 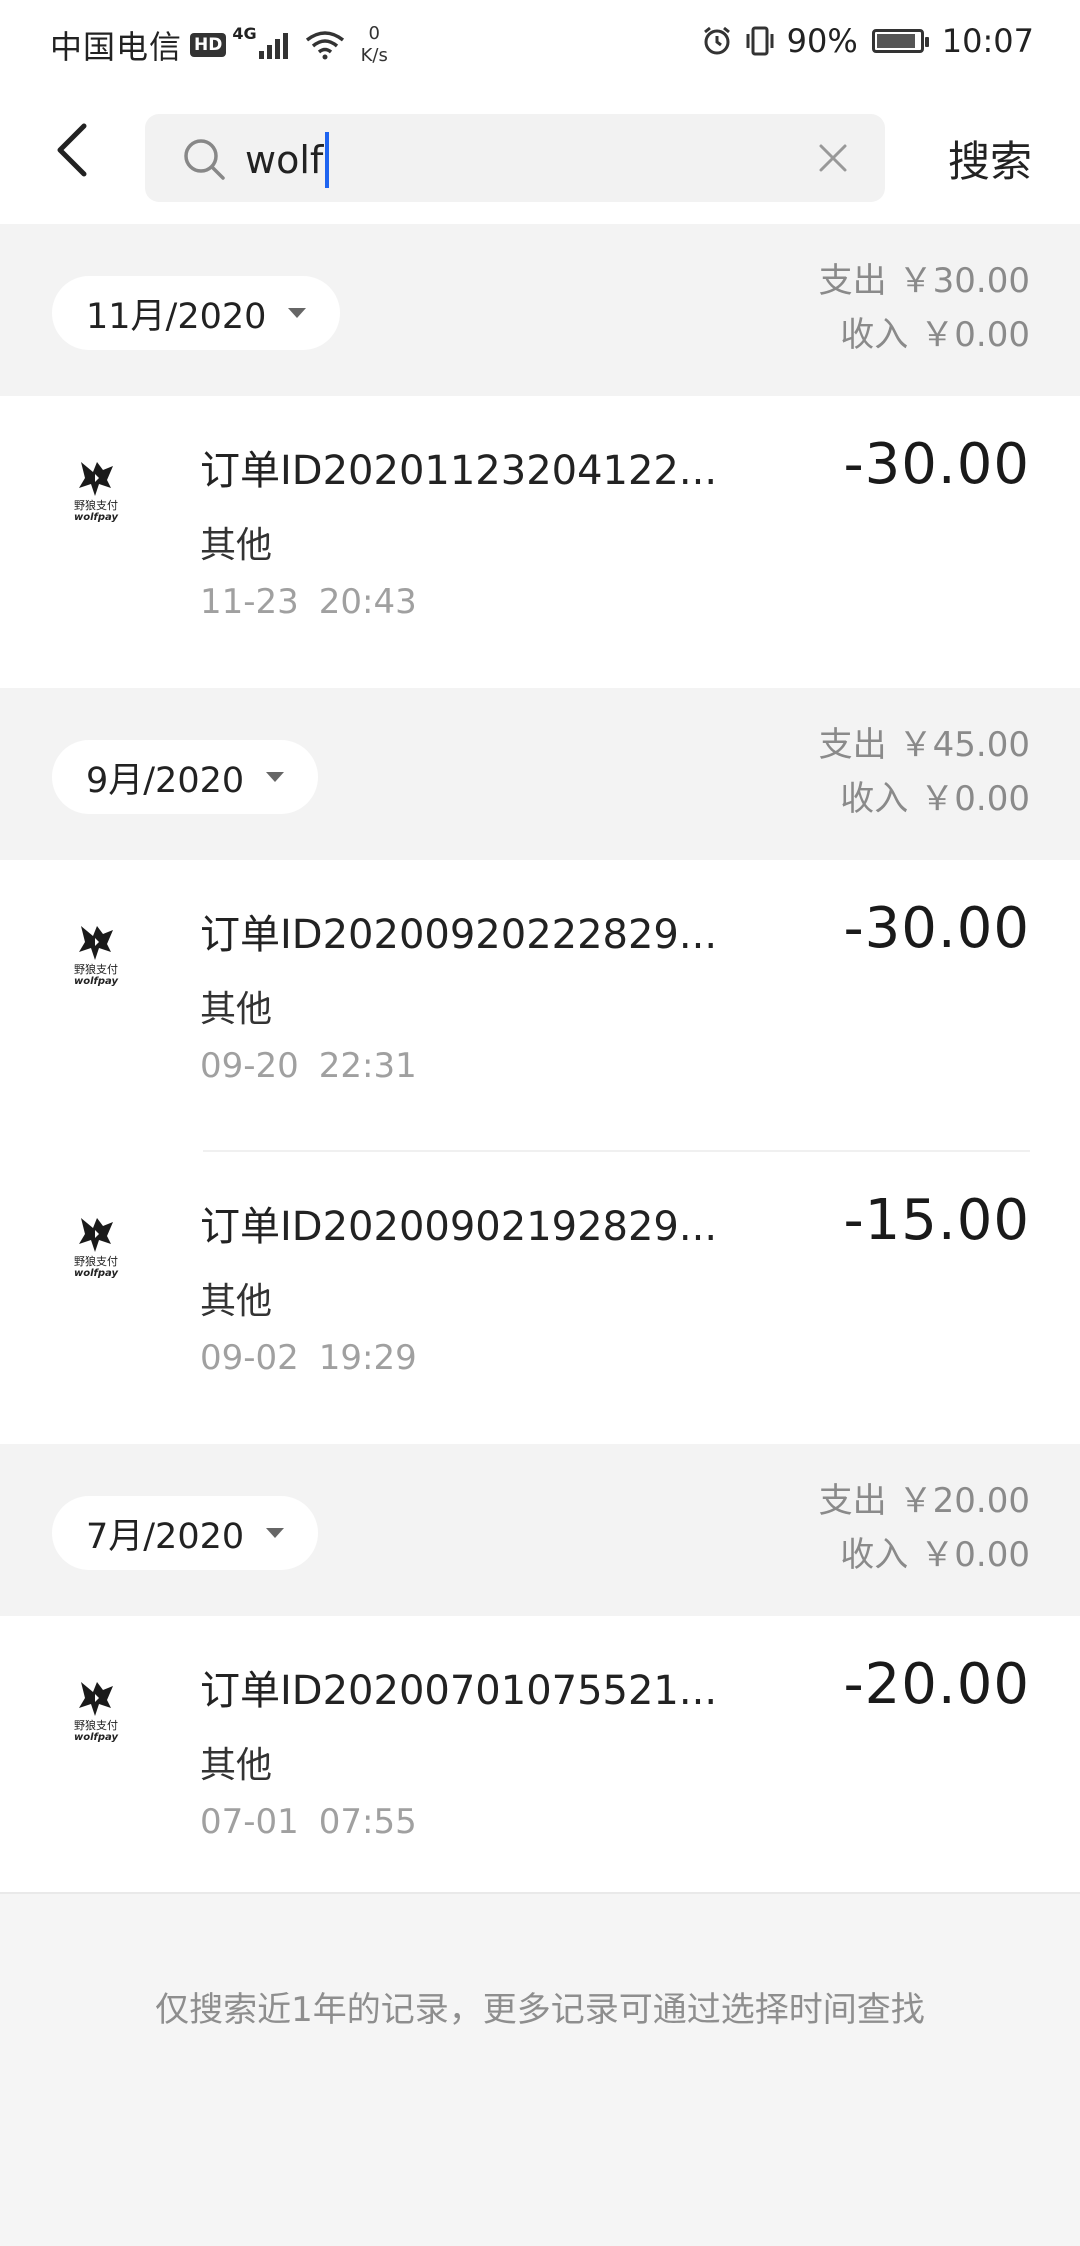 I want to click on expense-summary: 支出 ￥30.00, so click(x=924, y=281).